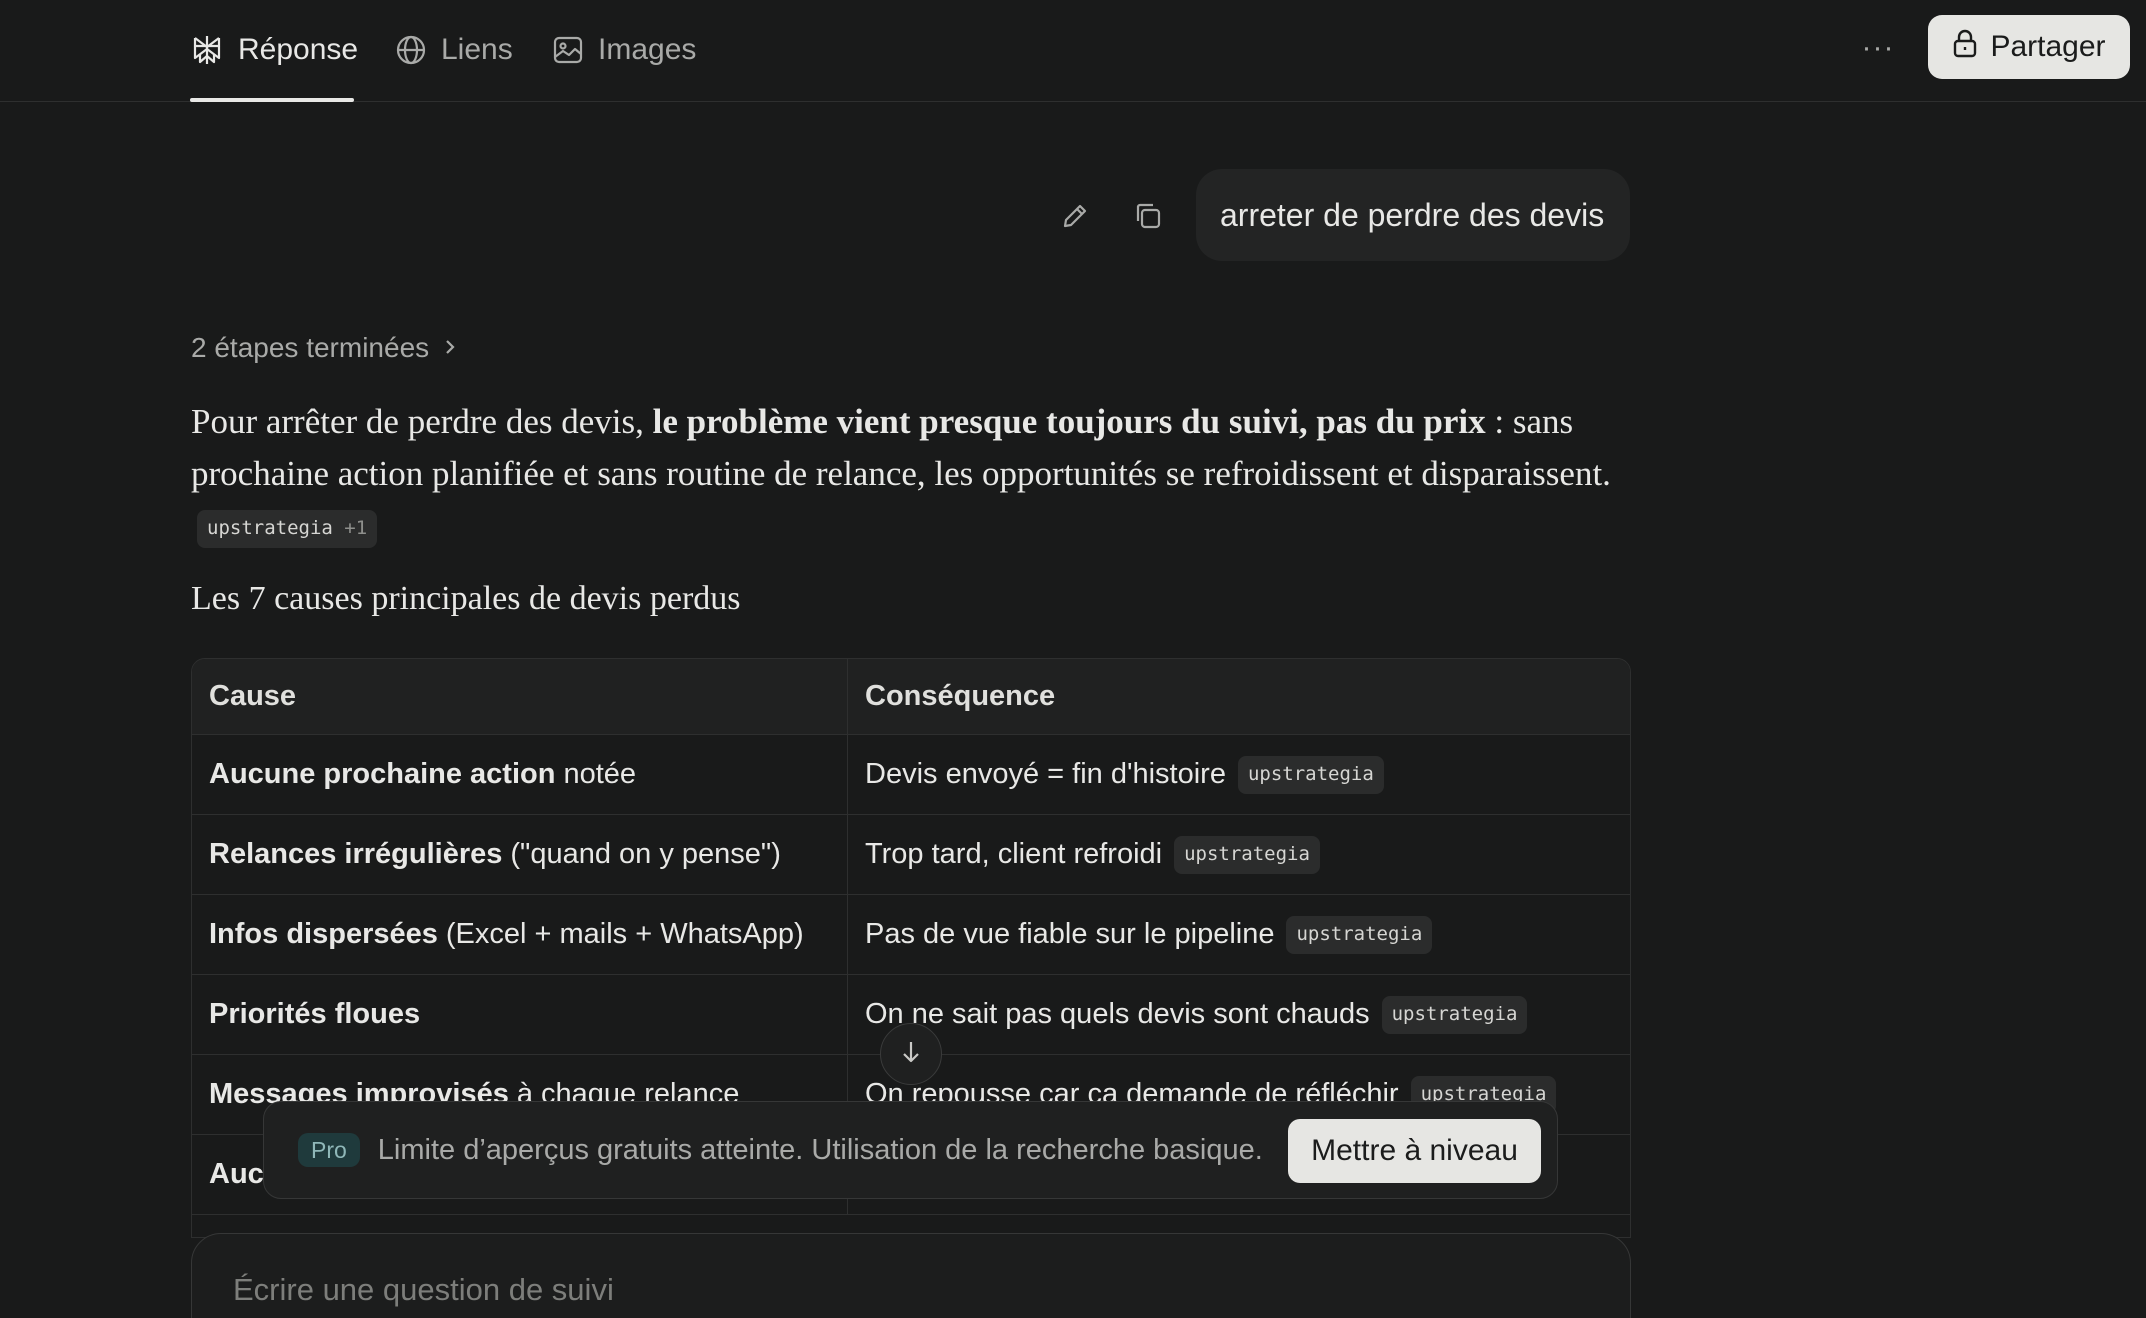 The height and width of the screenshot is (1318, 2146). Describe the element at coordinates (236, 1174) in the screenshot. I see `cause-bold: Auc` at that location.